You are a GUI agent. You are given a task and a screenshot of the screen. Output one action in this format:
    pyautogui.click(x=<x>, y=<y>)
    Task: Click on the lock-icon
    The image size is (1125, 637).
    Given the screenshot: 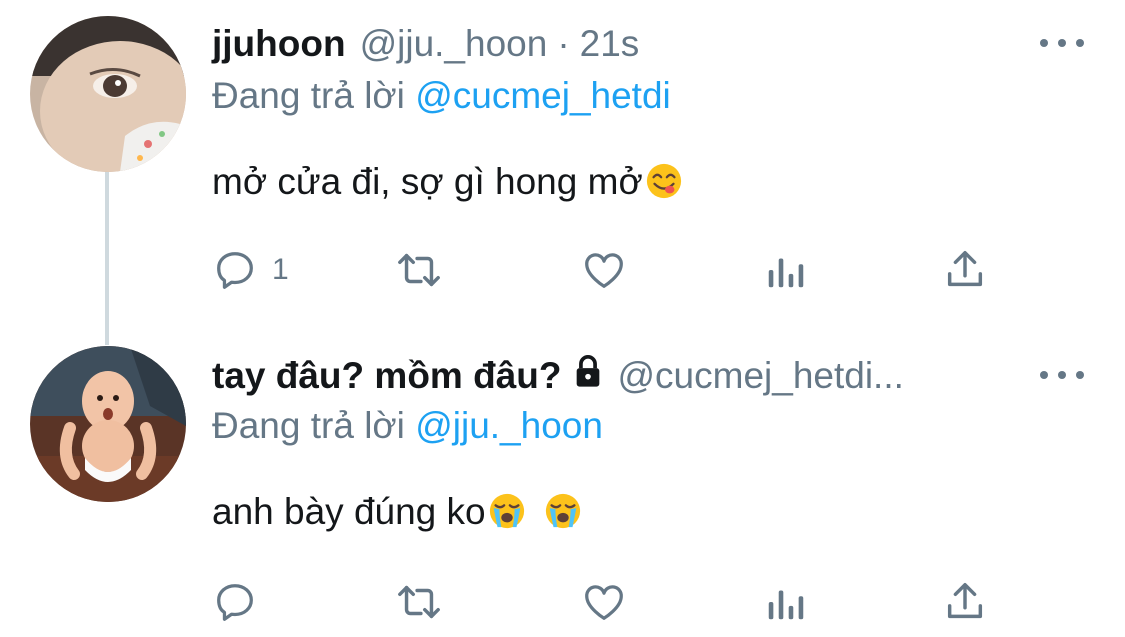 What is the action you would take?
    pyautogui.click(x=588, y=371)
    